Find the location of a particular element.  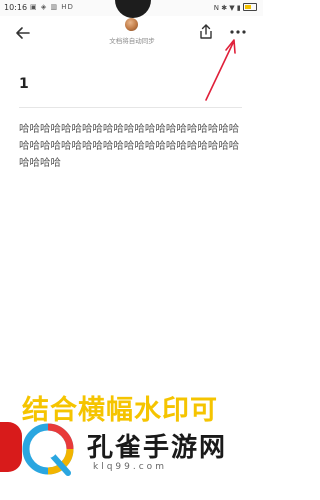

more-options-button is located at coordinates (238, 32).